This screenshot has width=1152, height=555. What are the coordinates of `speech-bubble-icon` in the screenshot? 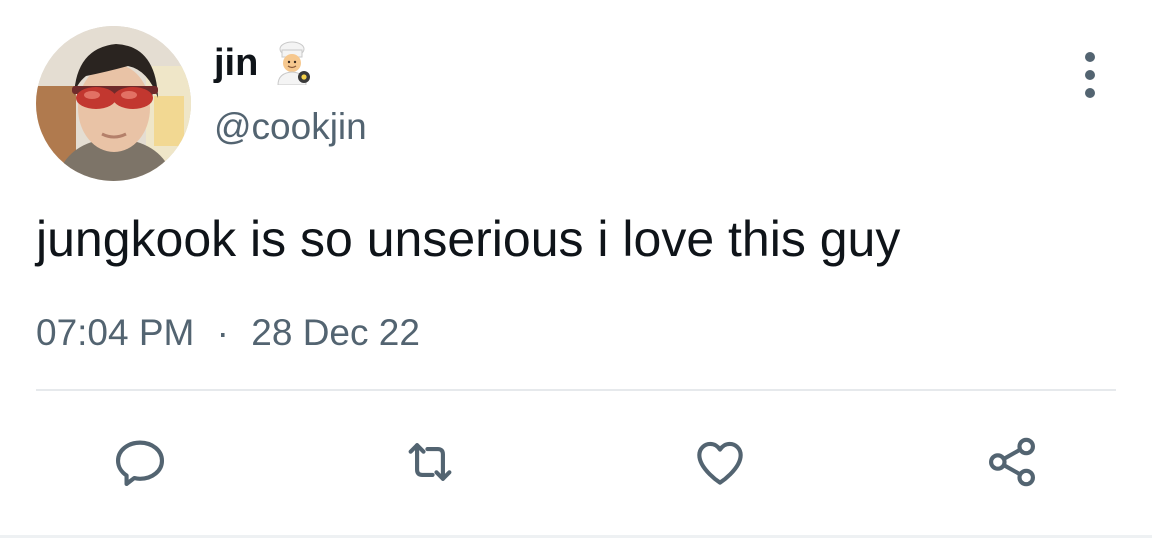 It's located at (140, 463).